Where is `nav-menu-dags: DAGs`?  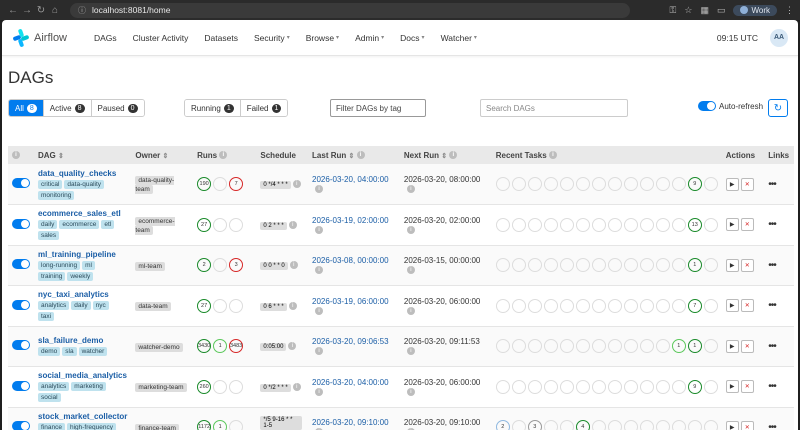 nav-menu-dags: DAGs is located at coordinates (105, 38).